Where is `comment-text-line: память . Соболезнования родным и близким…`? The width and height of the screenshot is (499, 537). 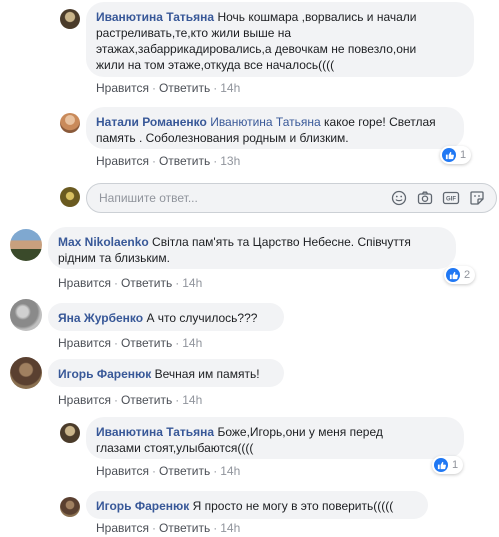 comment-text-line: память . Соболезнования родным и близким… is located at coordinates (222, 138).